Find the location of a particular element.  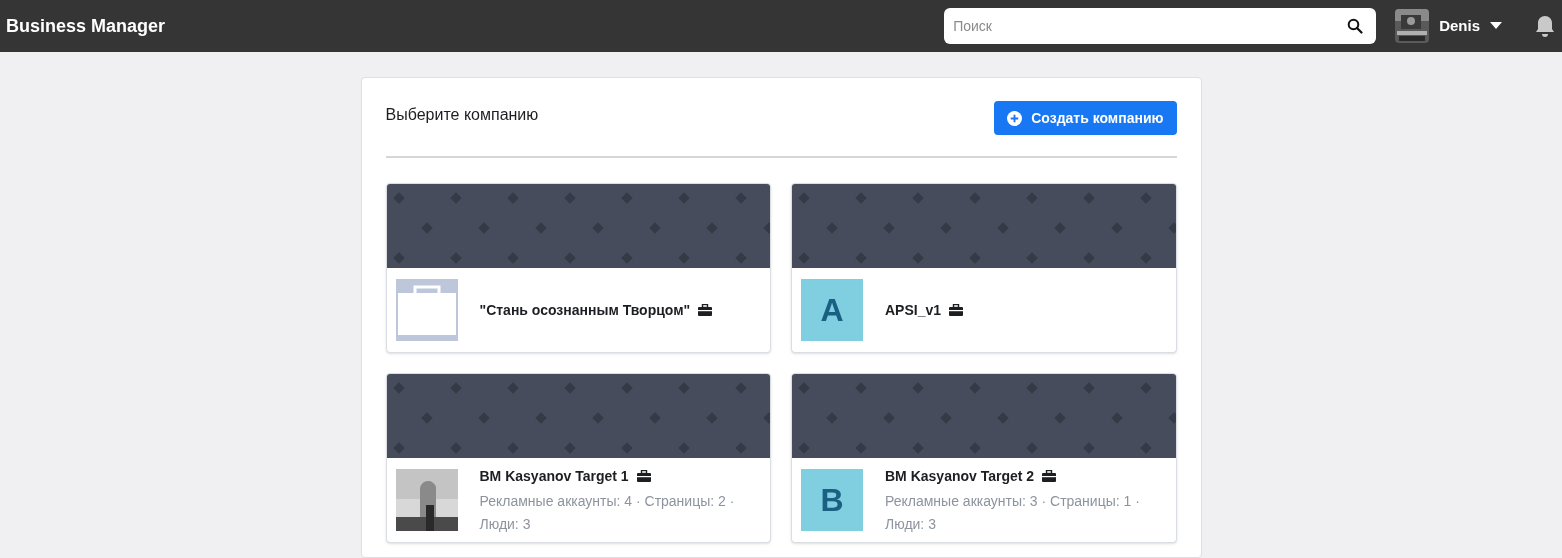

company-name: BM Kasyanov Target 1 is located at coordinates (554, 476).